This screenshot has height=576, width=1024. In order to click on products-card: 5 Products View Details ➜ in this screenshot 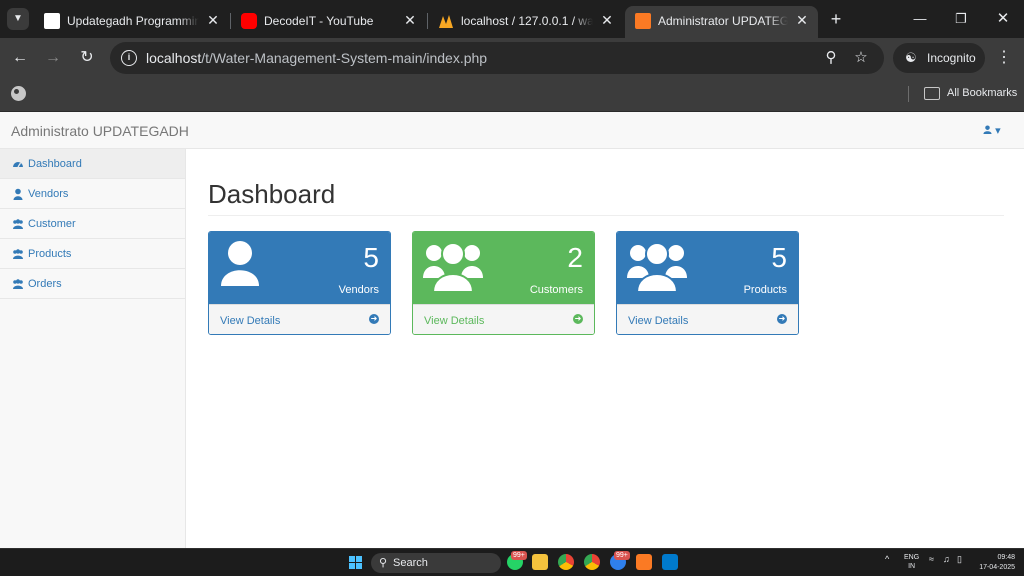, I will do `click(707, 283)`.